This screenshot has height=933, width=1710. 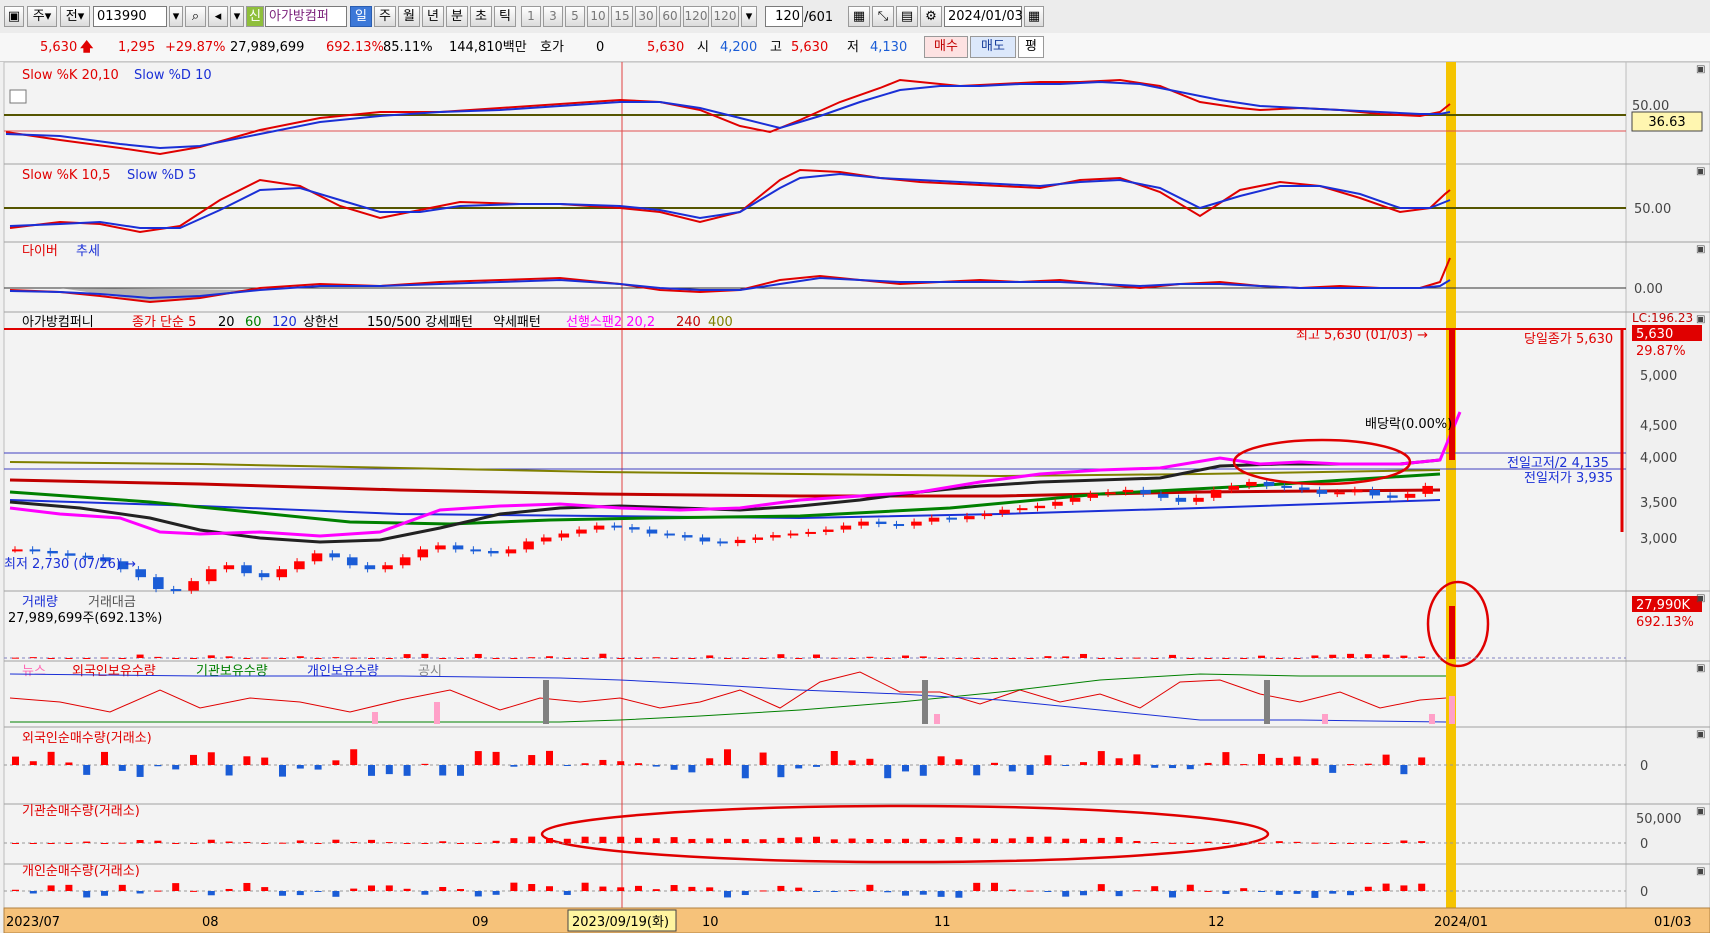 What do you see at coordinates (42, 16) in the screenshot?
I see `period-select: 주▾` at bounding box center [42, 16].